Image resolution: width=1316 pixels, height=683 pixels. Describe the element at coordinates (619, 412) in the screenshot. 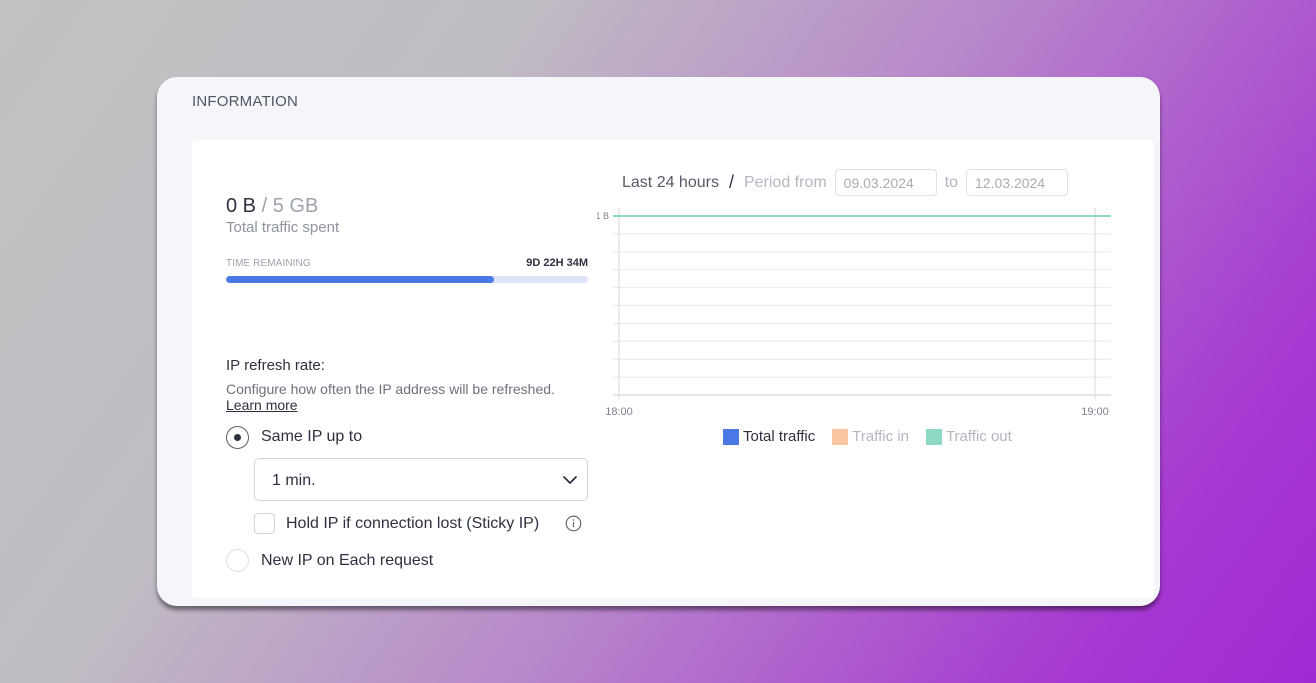

I see `chart-x-tick-label: 18:00` at that location.